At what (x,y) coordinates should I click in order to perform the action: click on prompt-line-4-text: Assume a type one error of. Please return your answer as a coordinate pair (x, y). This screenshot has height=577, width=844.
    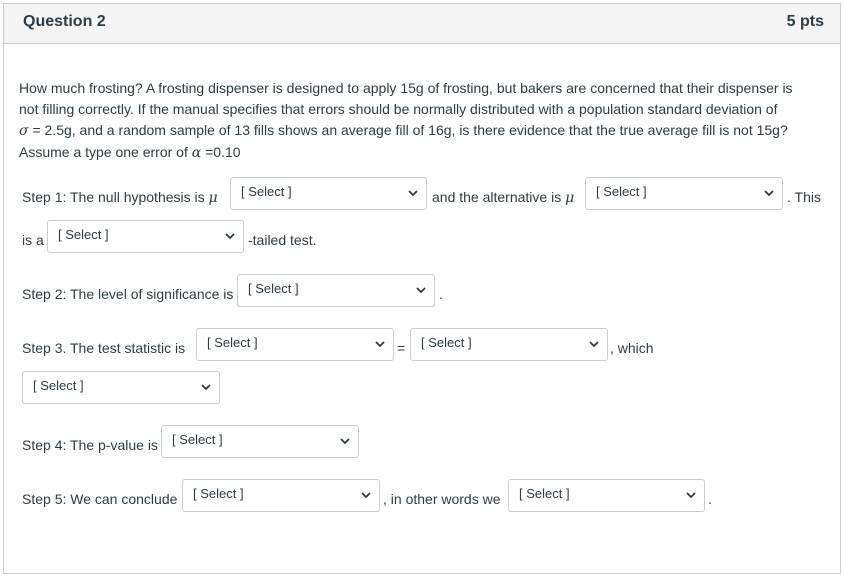
    Looking at the image, I should click on (105, 152).